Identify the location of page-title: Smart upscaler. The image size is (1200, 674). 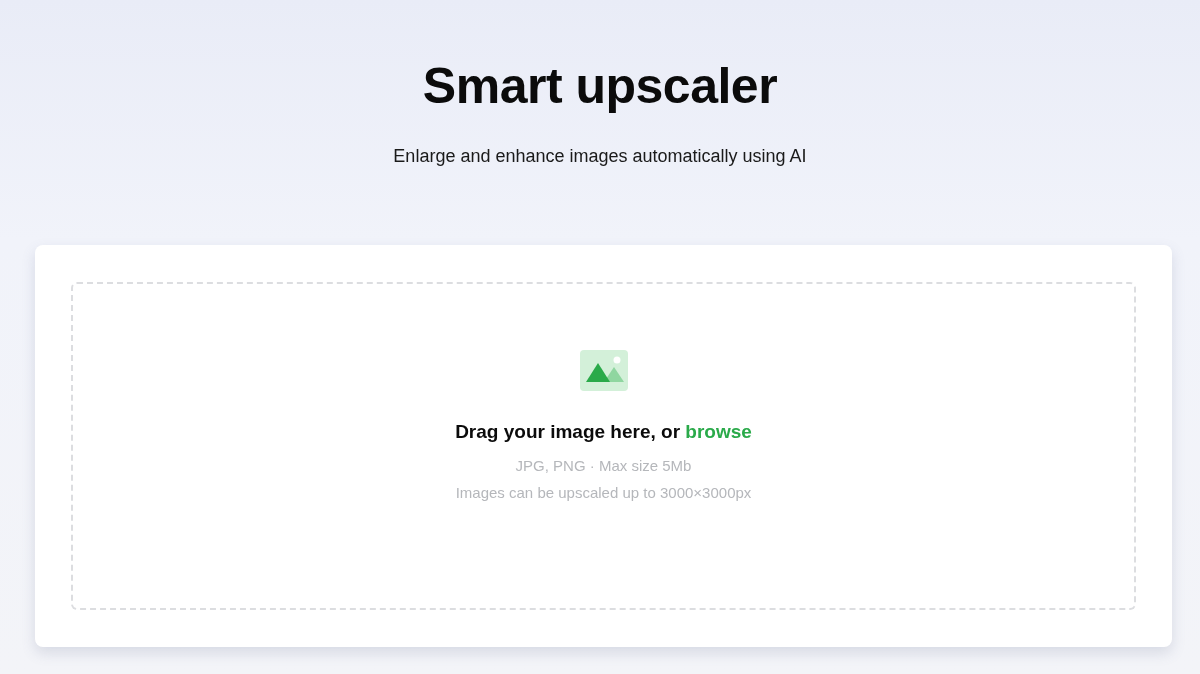
(600, 86).